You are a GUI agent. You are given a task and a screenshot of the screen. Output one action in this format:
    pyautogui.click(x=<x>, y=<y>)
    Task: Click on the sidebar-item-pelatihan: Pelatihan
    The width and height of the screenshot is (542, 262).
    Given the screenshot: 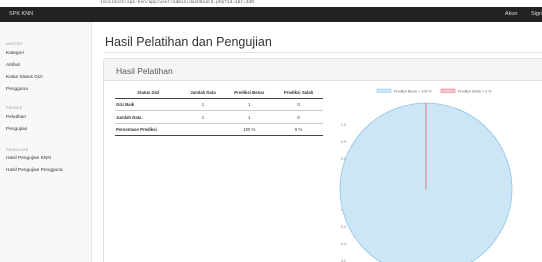 What is the action you would take?
    pyautogui.click(x=16, y=117)
    